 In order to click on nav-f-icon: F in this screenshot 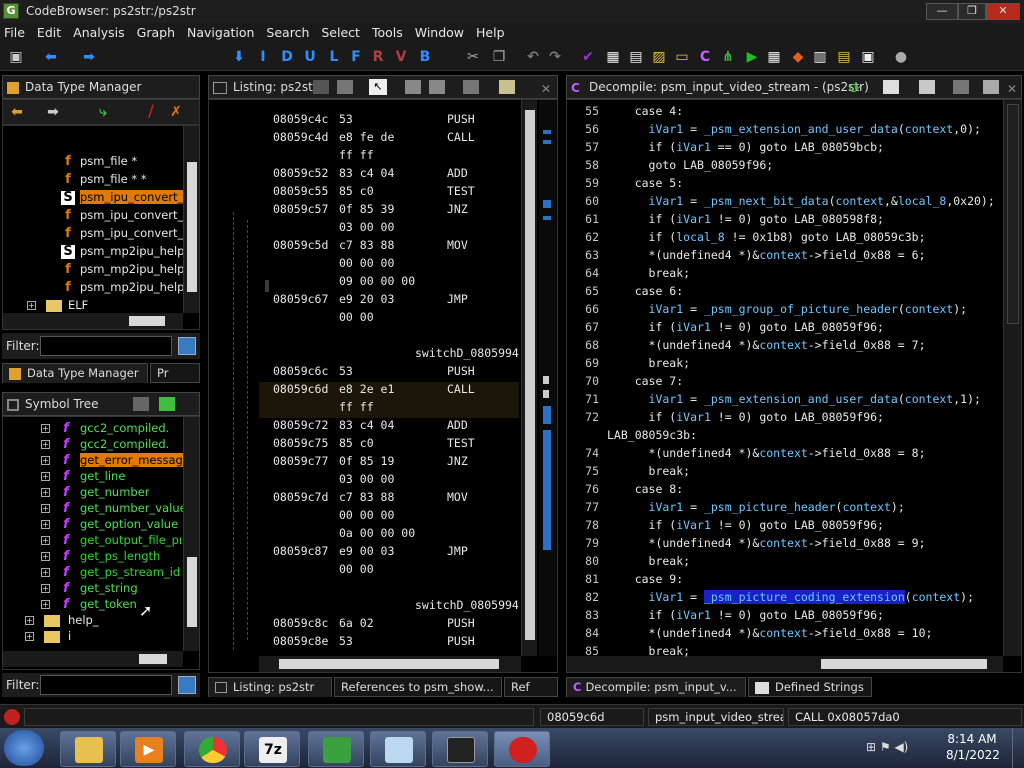, I will do `click(356, 57)`.